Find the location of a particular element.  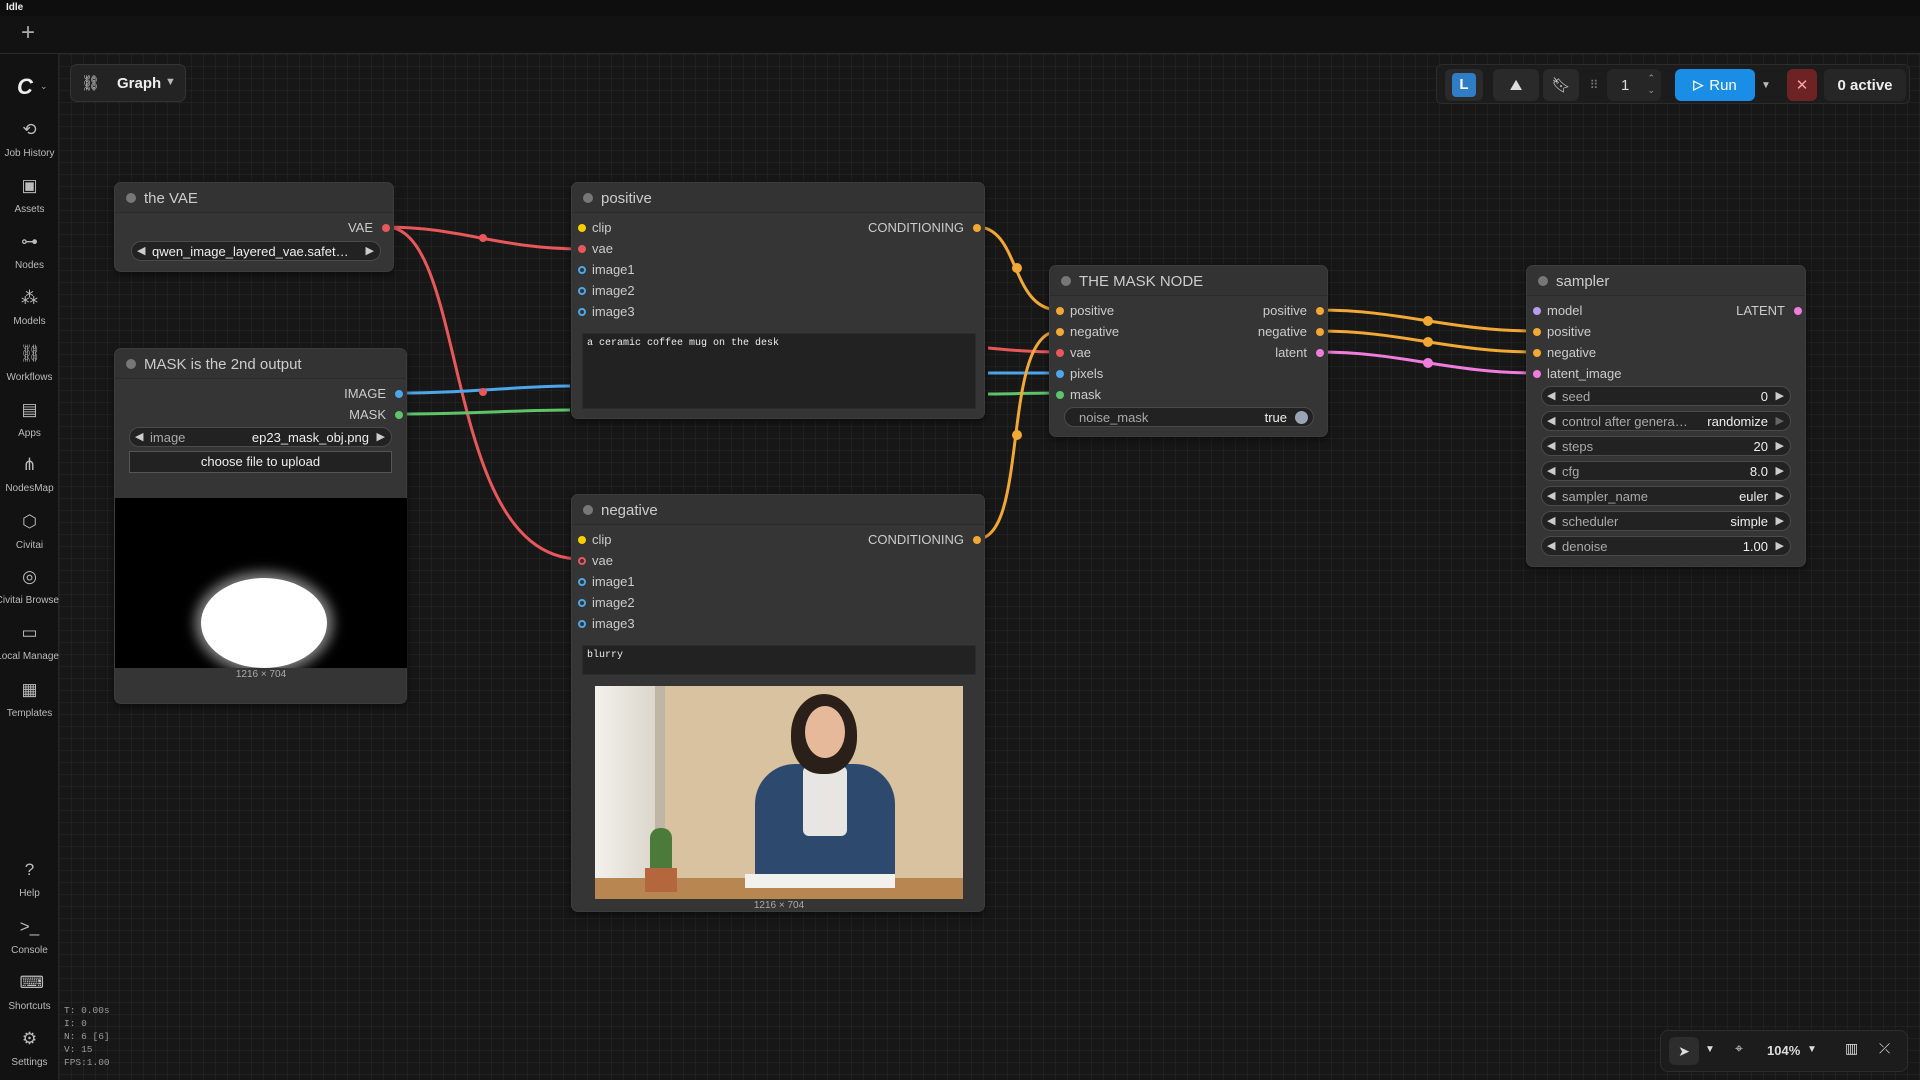

upload-button: choose file to upload is located at coordinates (260, 462).